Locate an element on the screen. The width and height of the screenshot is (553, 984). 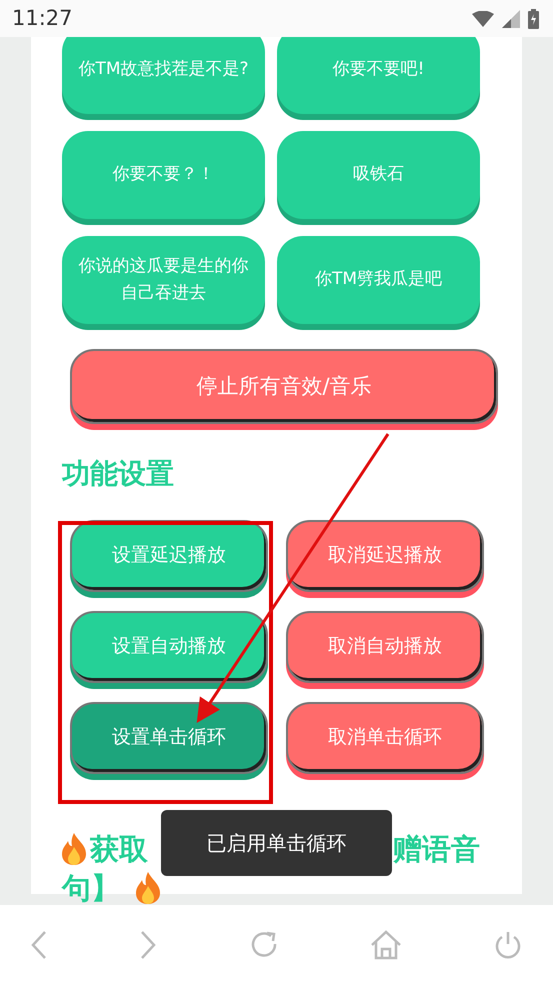
heading-text: 获取 is located at coordinates (119, 849).